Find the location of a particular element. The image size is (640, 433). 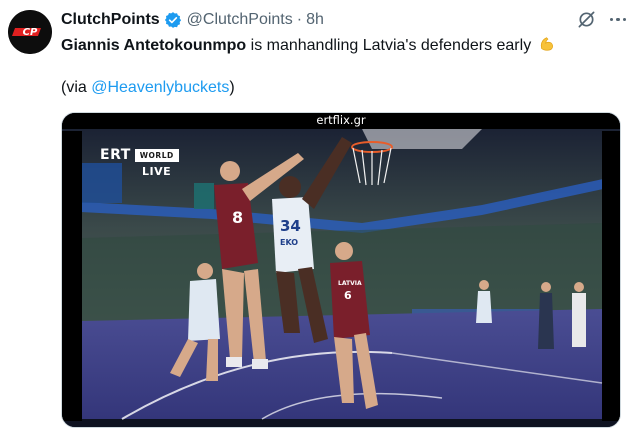

broadcaster-overlay: ERT WORLD LIVE is located at coordinates (139, 162).